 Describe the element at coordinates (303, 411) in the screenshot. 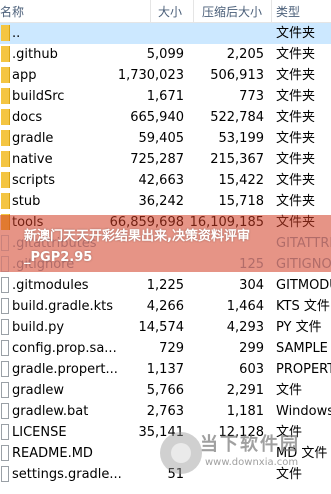

I see `file-type: Windows` at that location.